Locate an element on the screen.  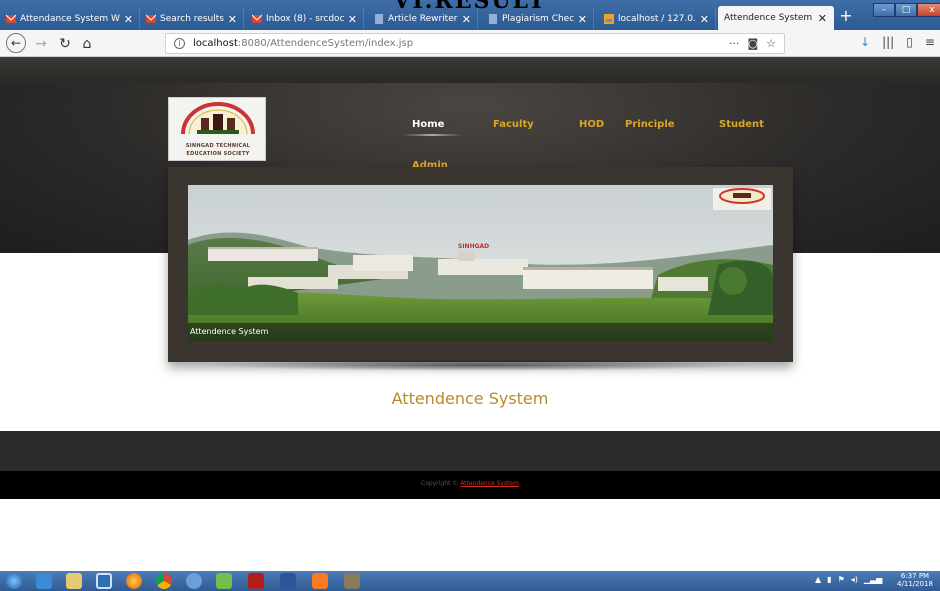
tab-title: localhost / 127.0.0.1 / is located at coordinates (657, 19).